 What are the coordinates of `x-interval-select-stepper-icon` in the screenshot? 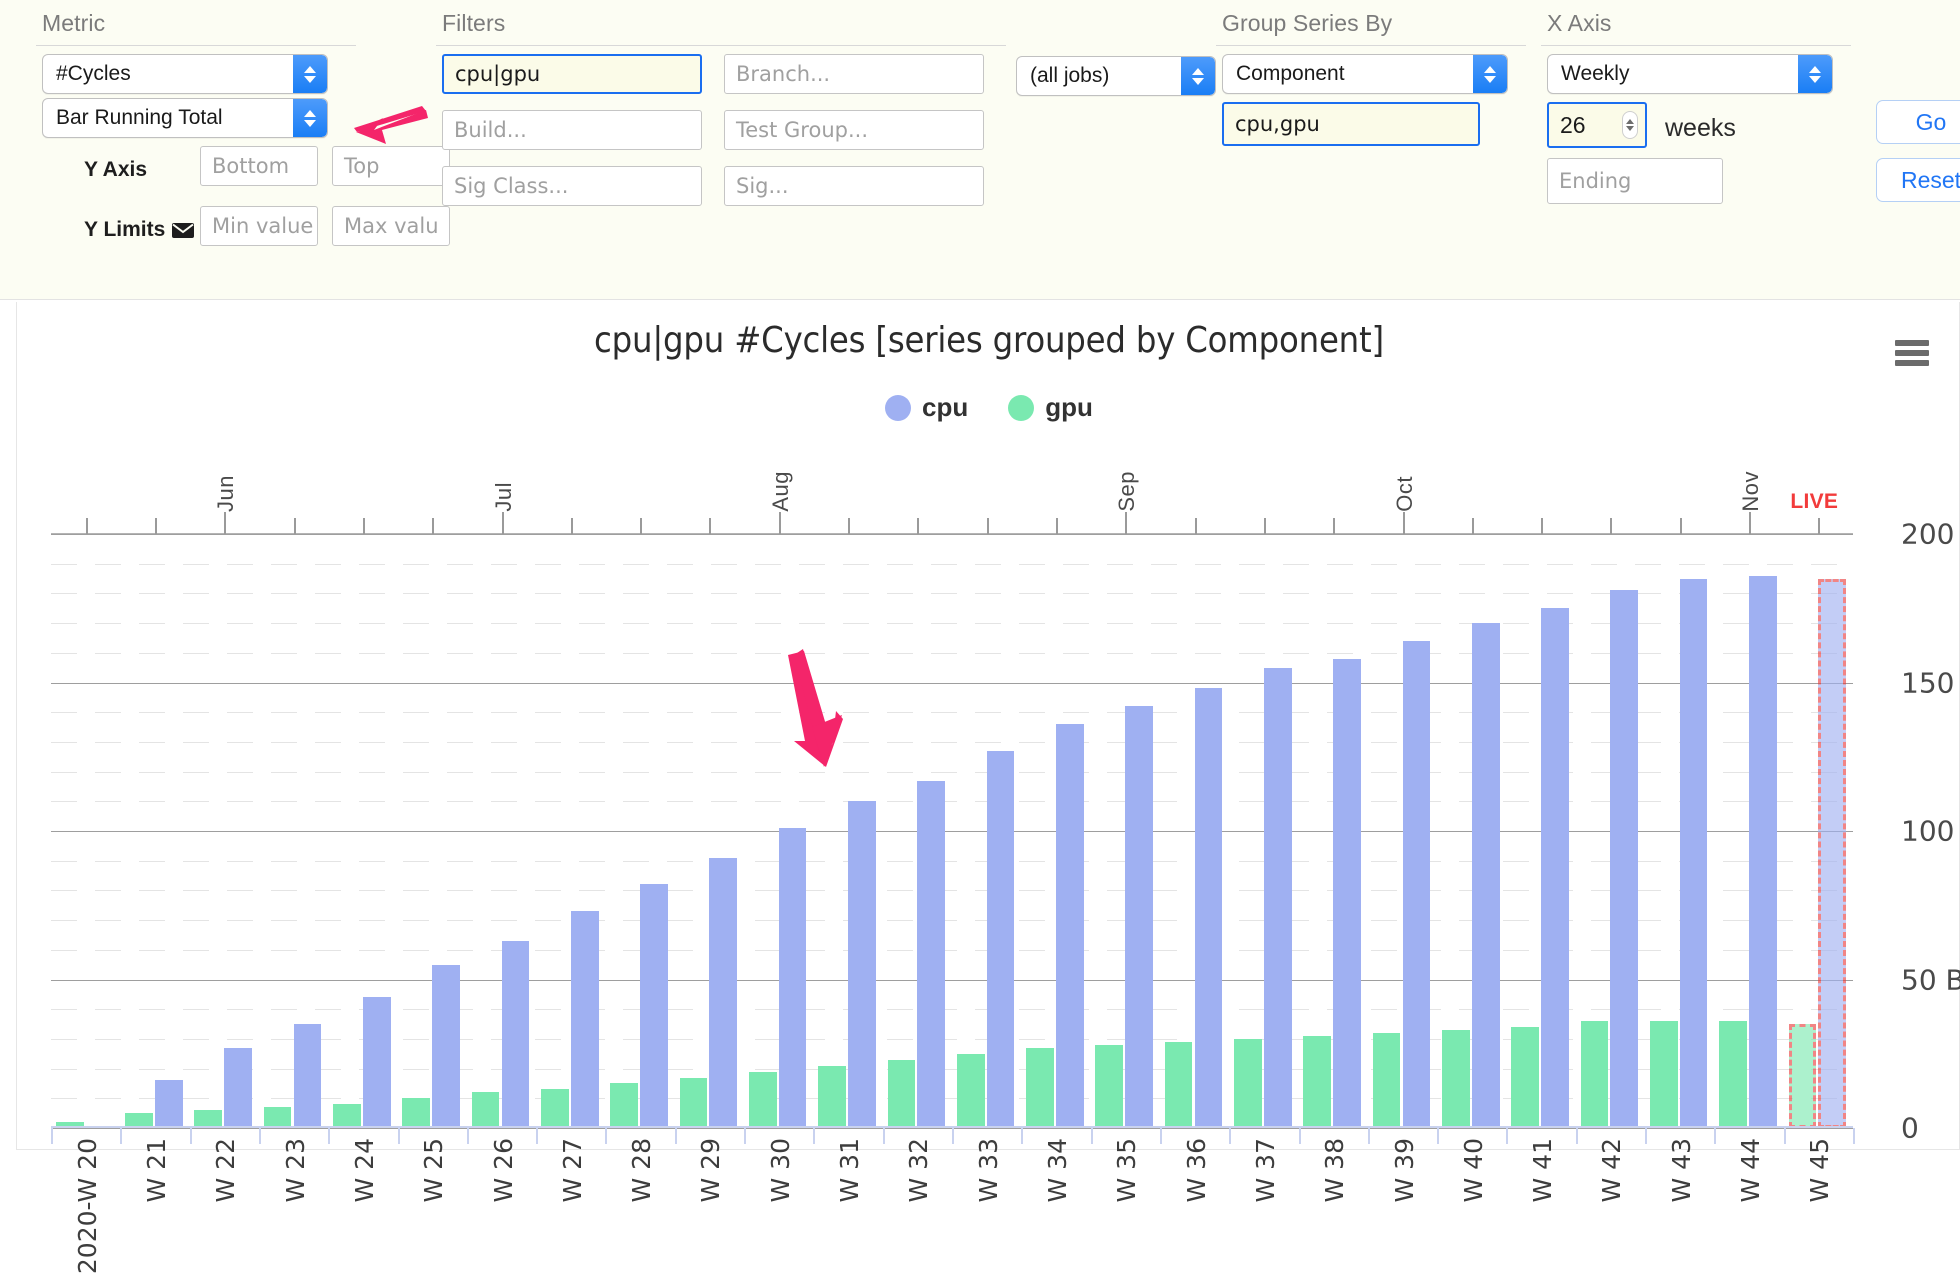 It's located at (1815, 74).